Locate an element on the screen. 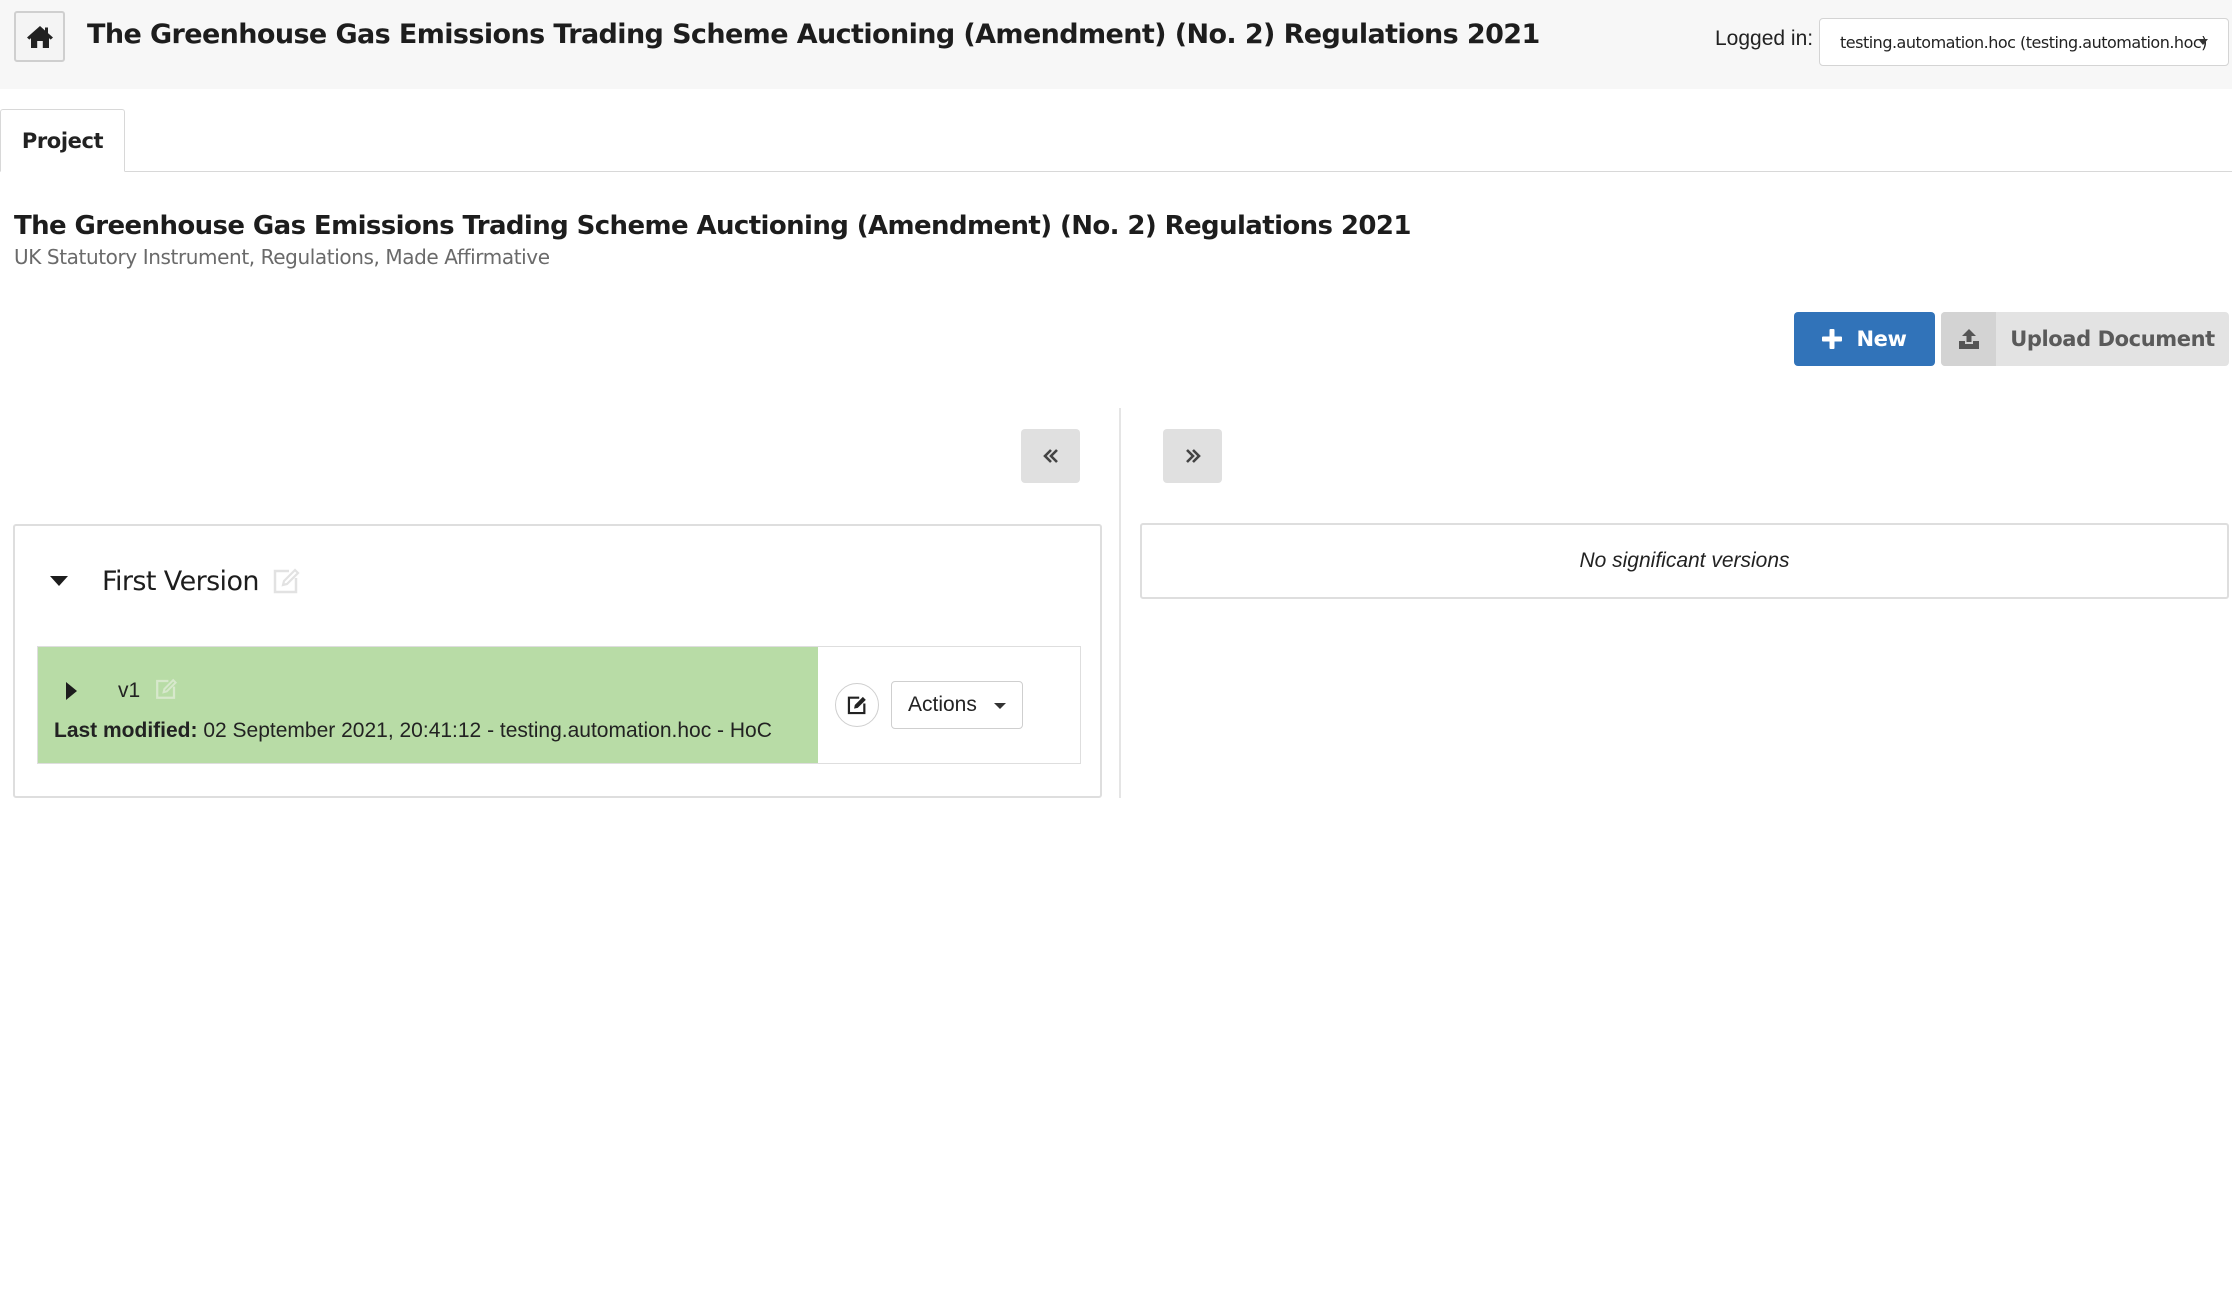 Image resolution: width=2232 pixels, height=1299 pixels. version-expand-caret-icon is located at coordinates (71, 691).